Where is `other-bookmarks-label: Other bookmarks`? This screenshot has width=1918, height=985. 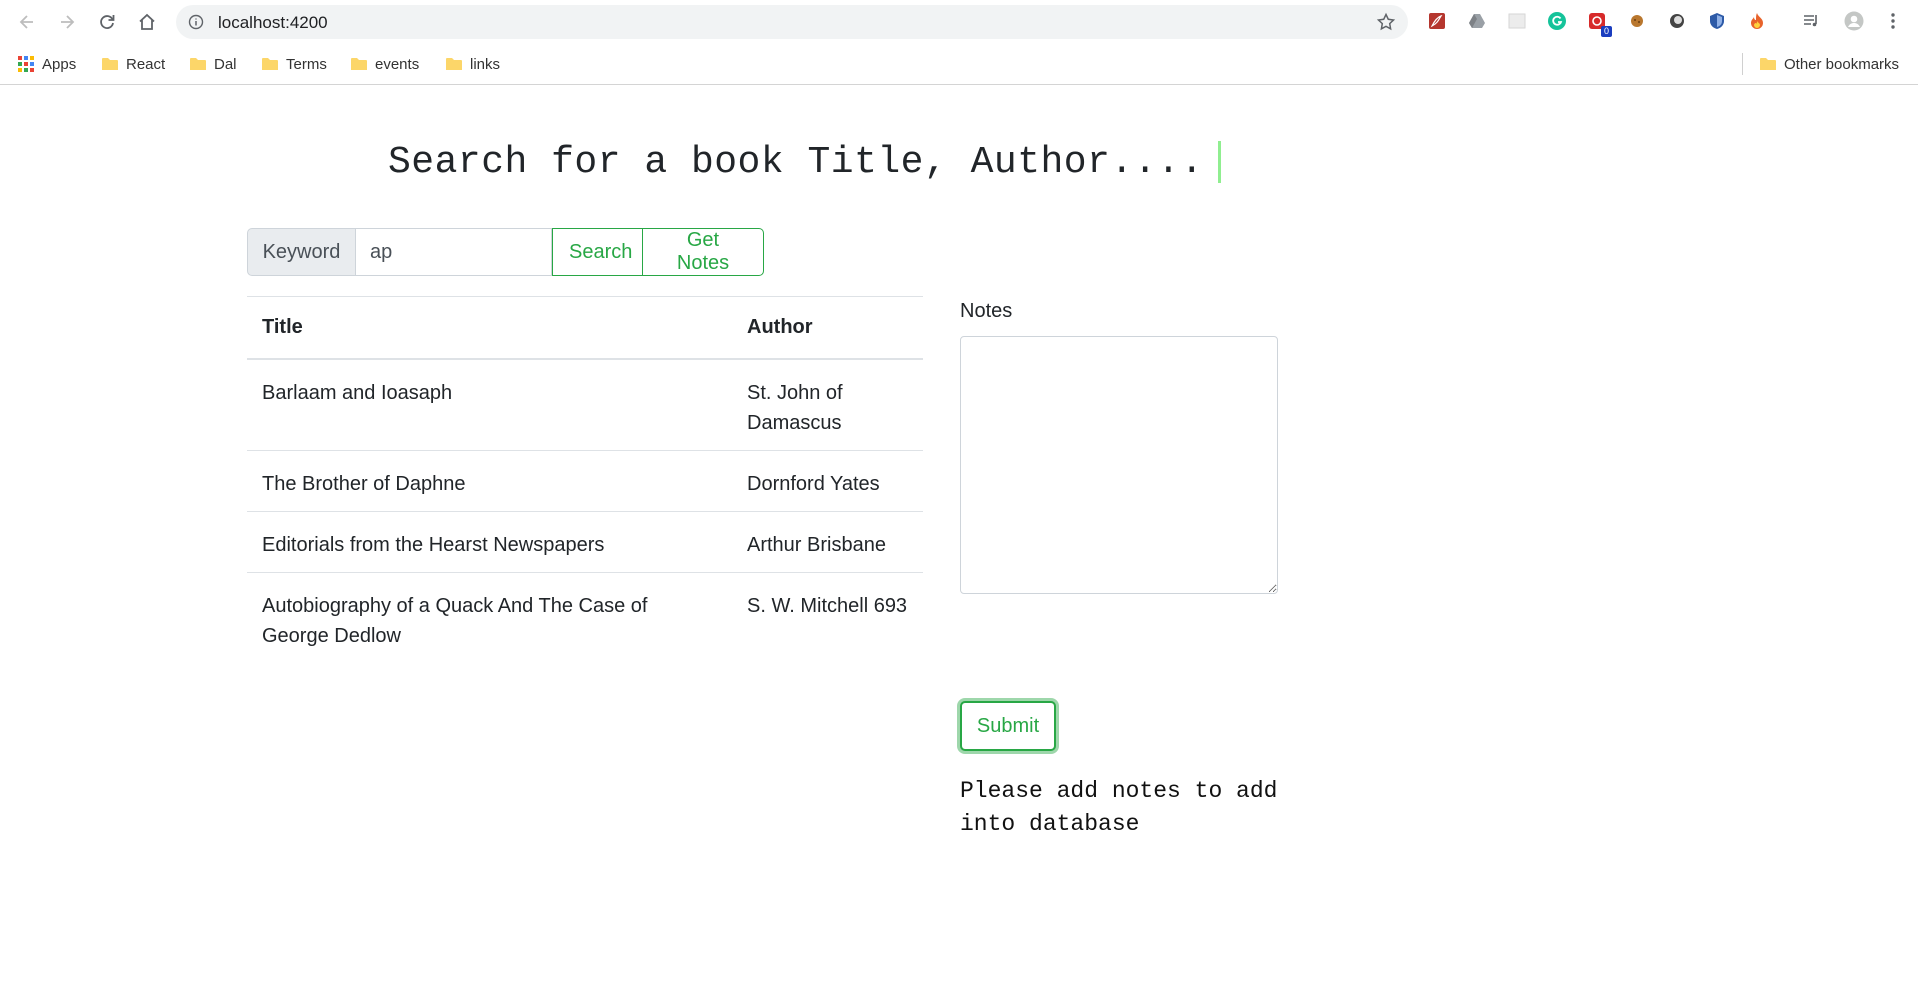 other-bookmarks-label: Other bookmarks is located at coordinates (1842, 64).